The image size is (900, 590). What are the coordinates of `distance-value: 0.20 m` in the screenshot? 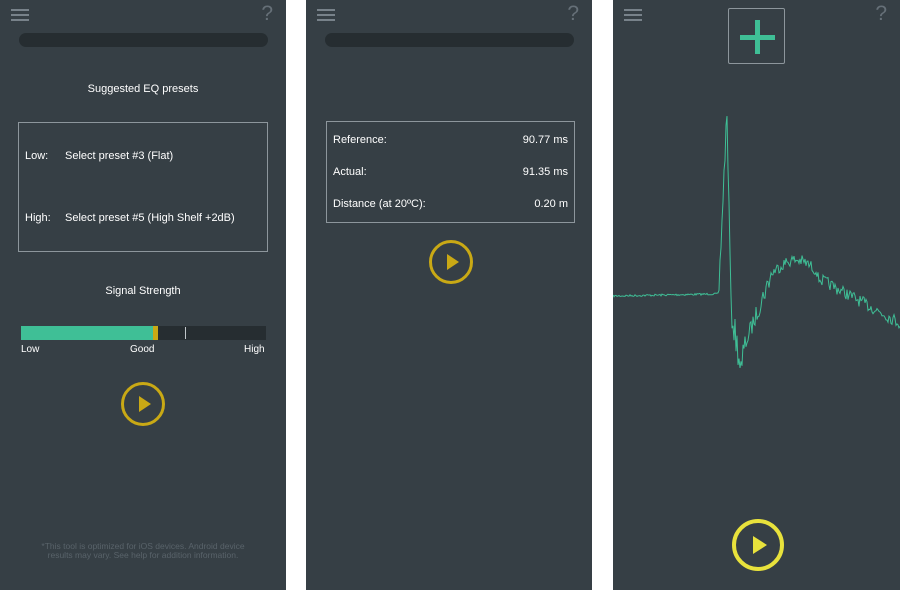 It's located at (551, 204).